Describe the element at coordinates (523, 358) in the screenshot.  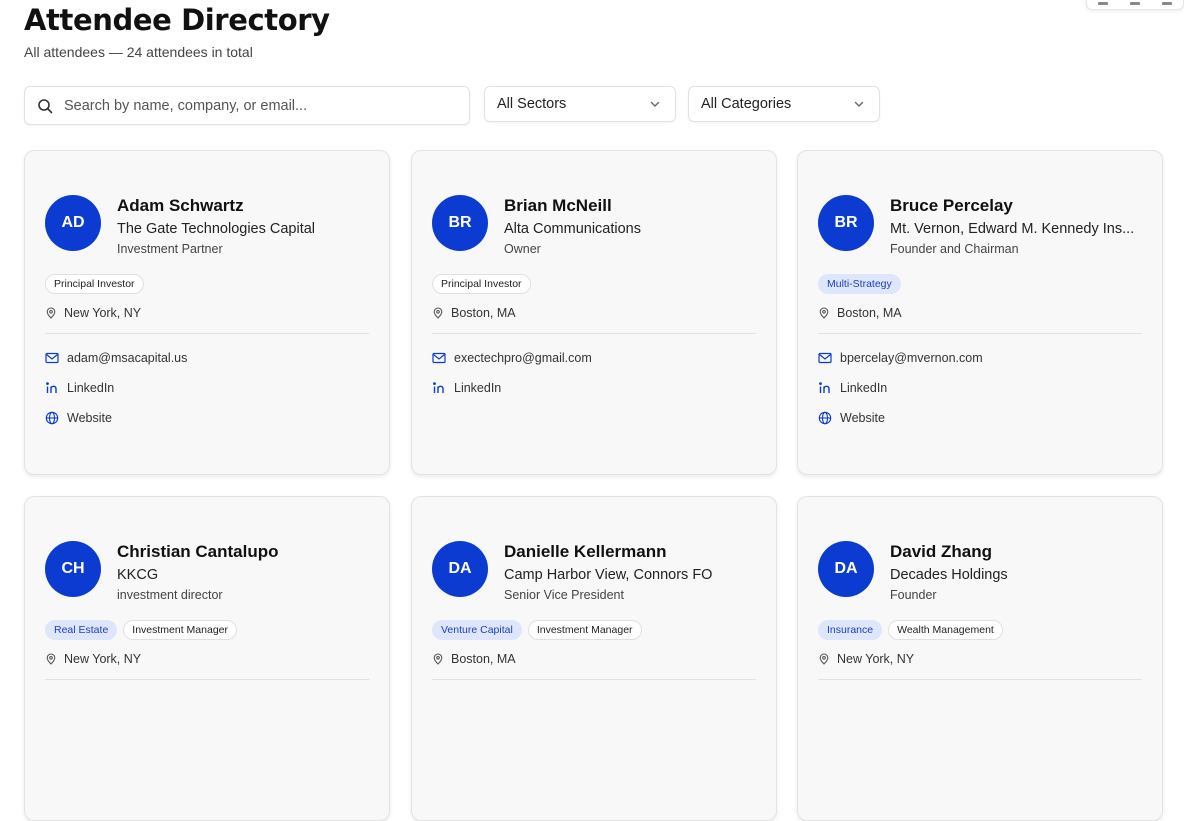
I see `email-text: exectechpro@gmail.com` at that location.